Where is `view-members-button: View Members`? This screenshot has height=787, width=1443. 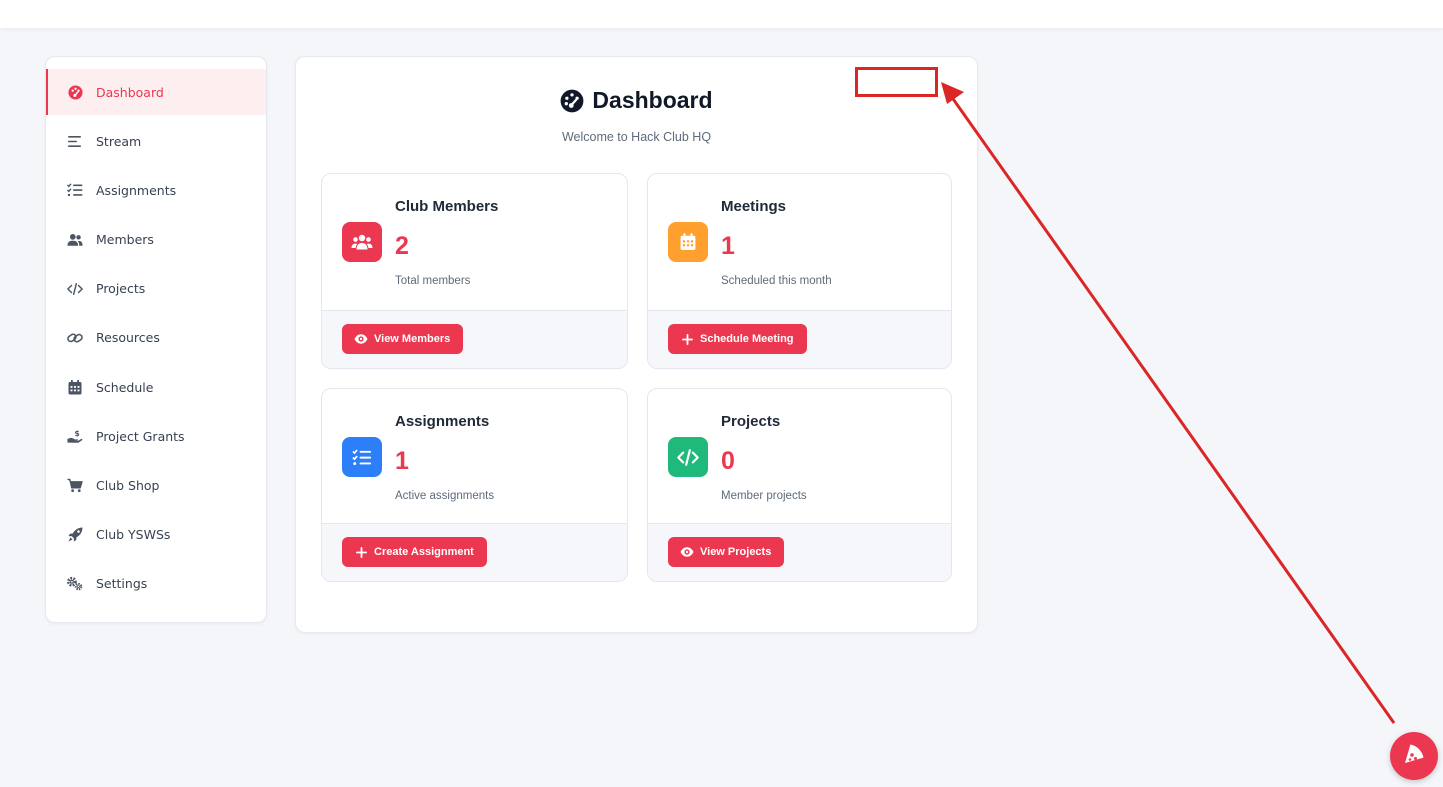 view-members-button: View Members is located at coordinates (403, 339).